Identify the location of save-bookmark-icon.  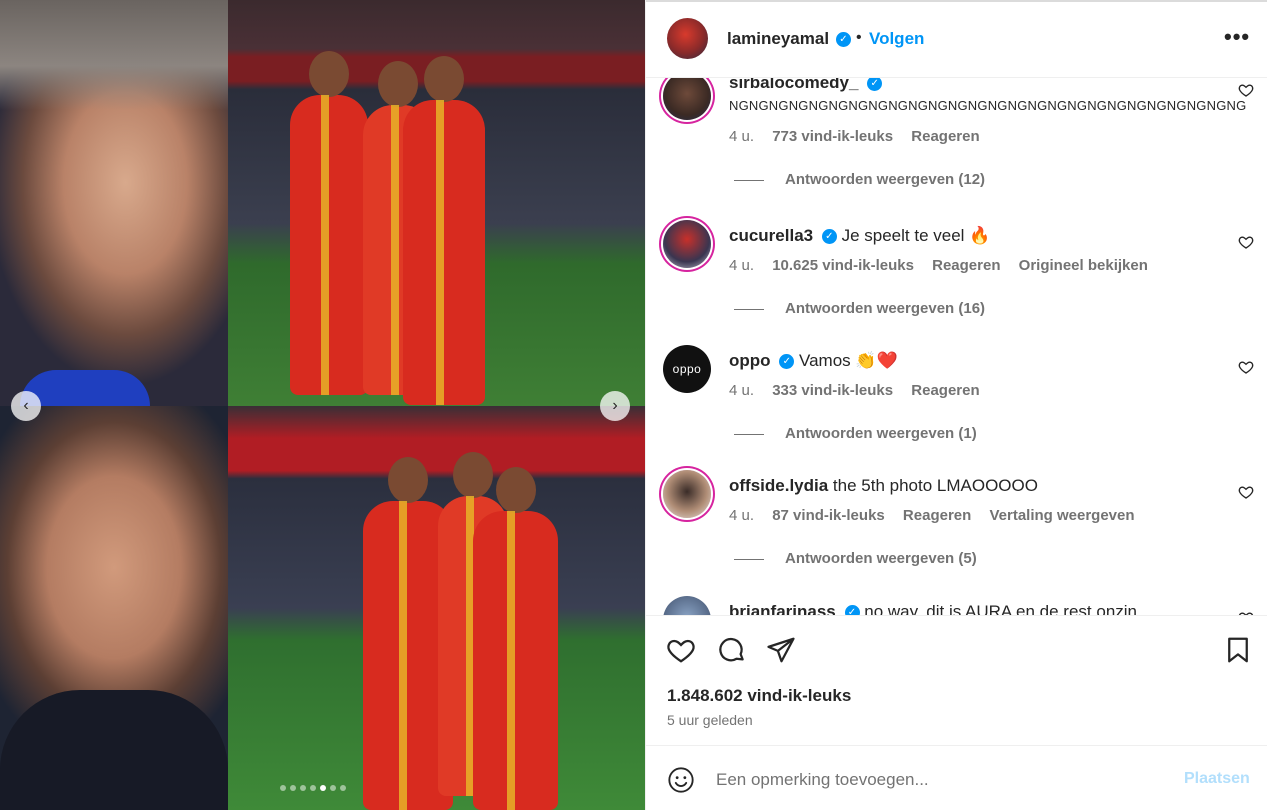
(1238, 650).